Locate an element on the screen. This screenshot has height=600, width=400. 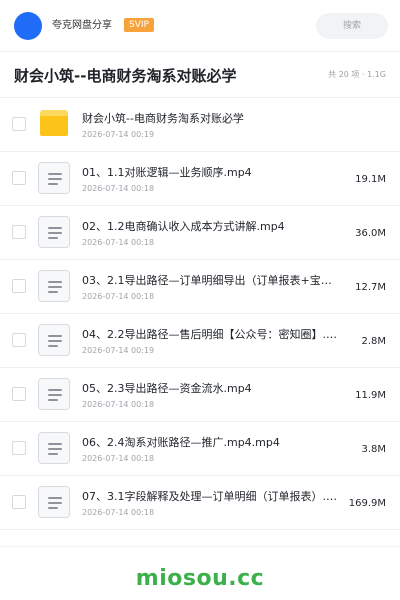
file-size: 19.1M is located at coordinates (370, 179).